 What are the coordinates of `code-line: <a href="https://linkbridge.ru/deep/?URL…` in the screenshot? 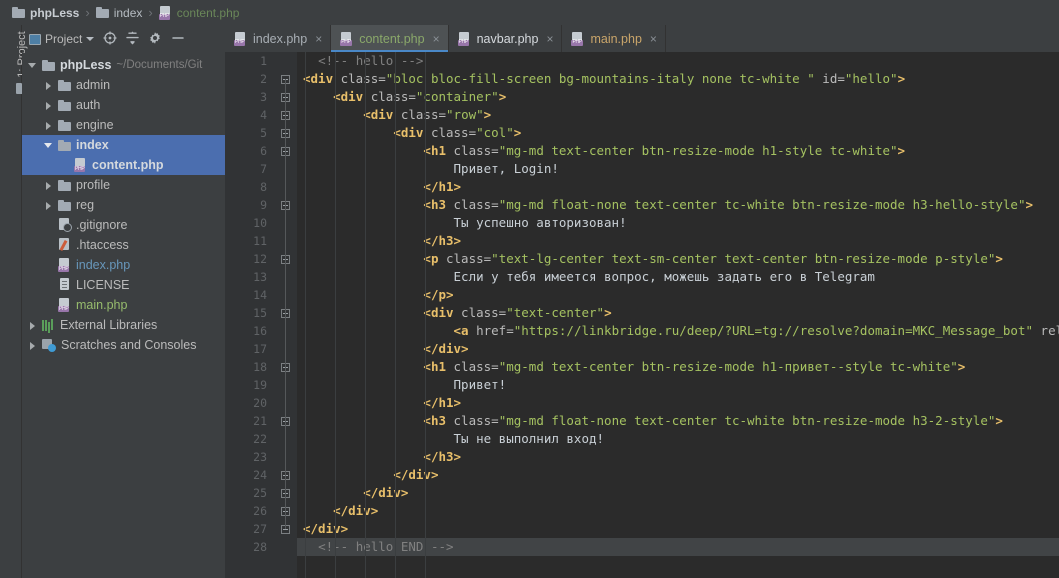 It's located at (678, 331).